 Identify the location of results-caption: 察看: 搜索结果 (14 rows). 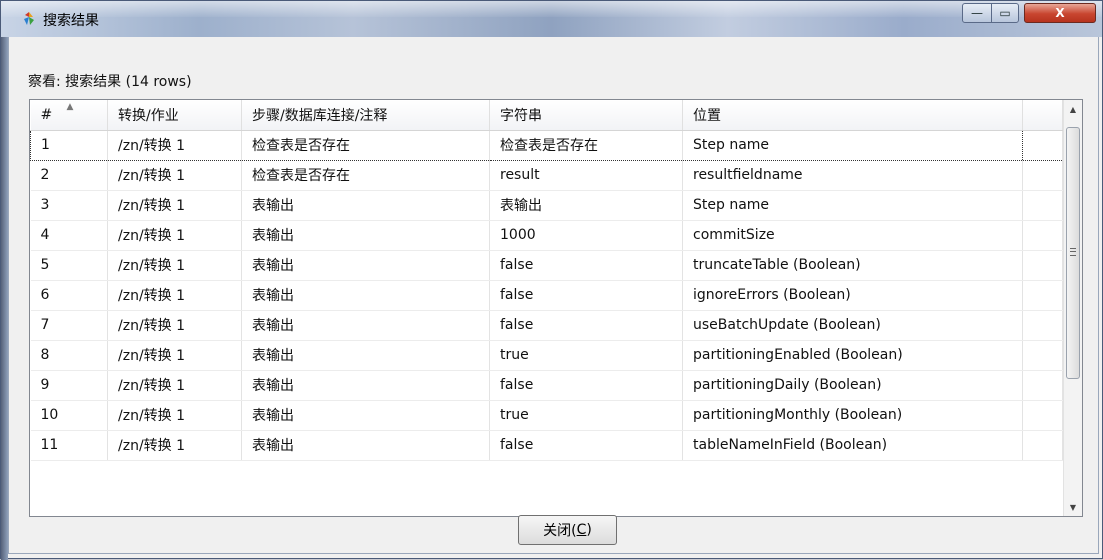
(110, 82).